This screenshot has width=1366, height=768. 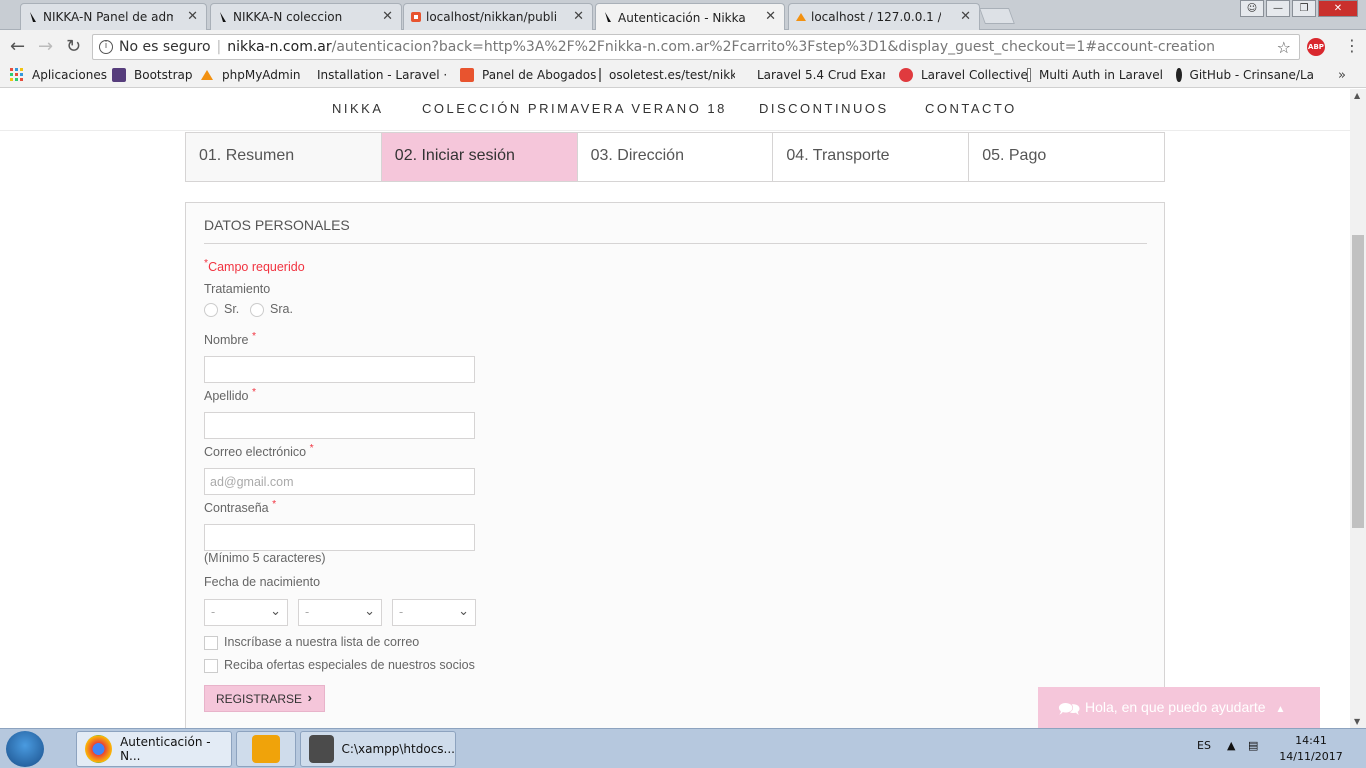 What do you see at coordinates (265, 558) in the screenshot?
I see `password-hint: (Mínimo 5 caracteres)` at bounding box center [265, 558].